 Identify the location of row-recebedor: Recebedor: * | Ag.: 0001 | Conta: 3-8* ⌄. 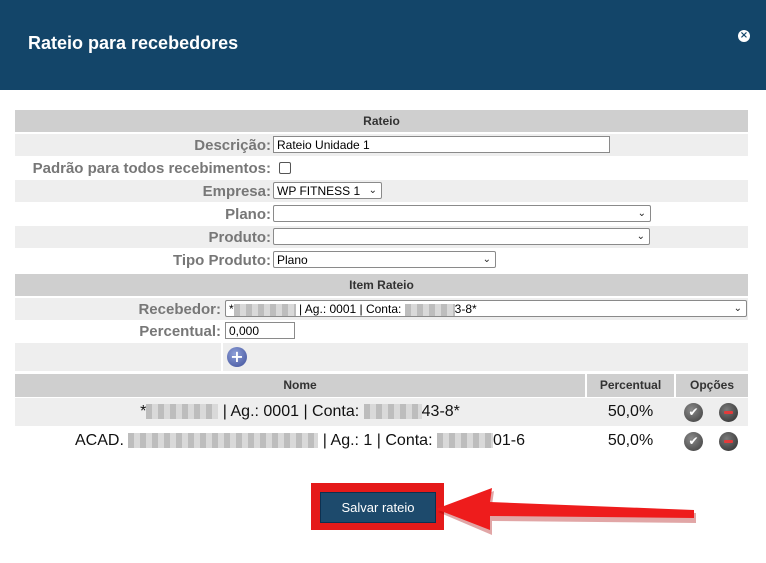
(381, 309).